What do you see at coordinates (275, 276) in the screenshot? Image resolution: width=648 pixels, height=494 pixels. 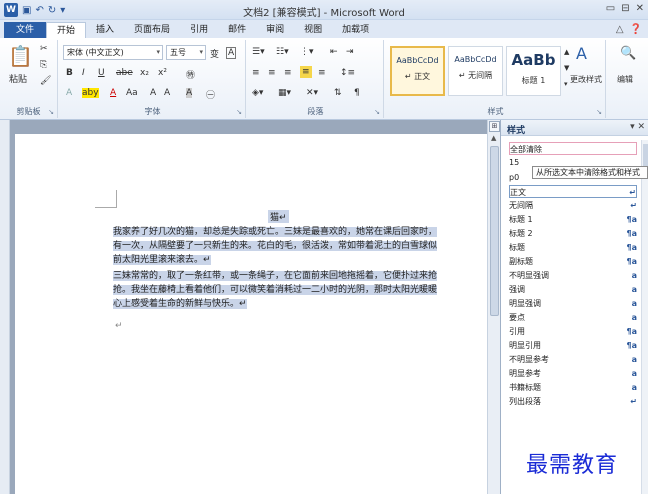 I see `document-line: 三妹常常的，取了一条红带，或一条绳子，在它面前来回地拖摇着，它便扑过来抢` at bounding box center [275, 276].